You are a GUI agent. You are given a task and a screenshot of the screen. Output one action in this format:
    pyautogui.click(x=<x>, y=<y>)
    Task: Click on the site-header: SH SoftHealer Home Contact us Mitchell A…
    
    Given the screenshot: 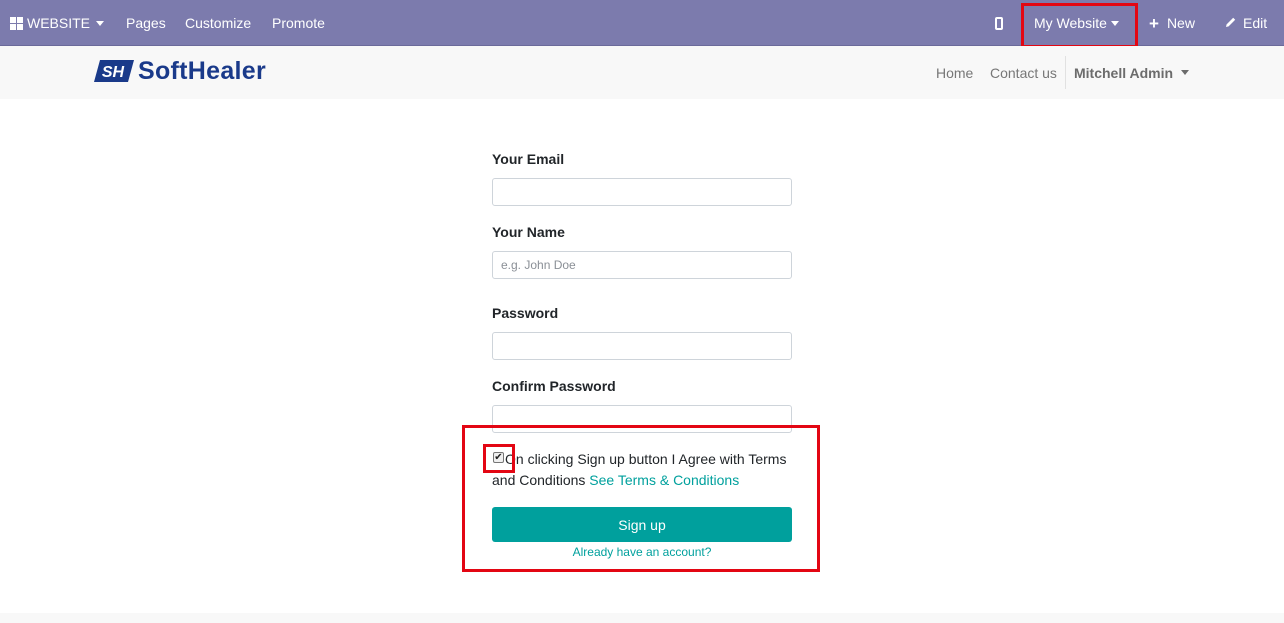 What is the action you would take?
    pyautogui.click(x=642, y=72)
    